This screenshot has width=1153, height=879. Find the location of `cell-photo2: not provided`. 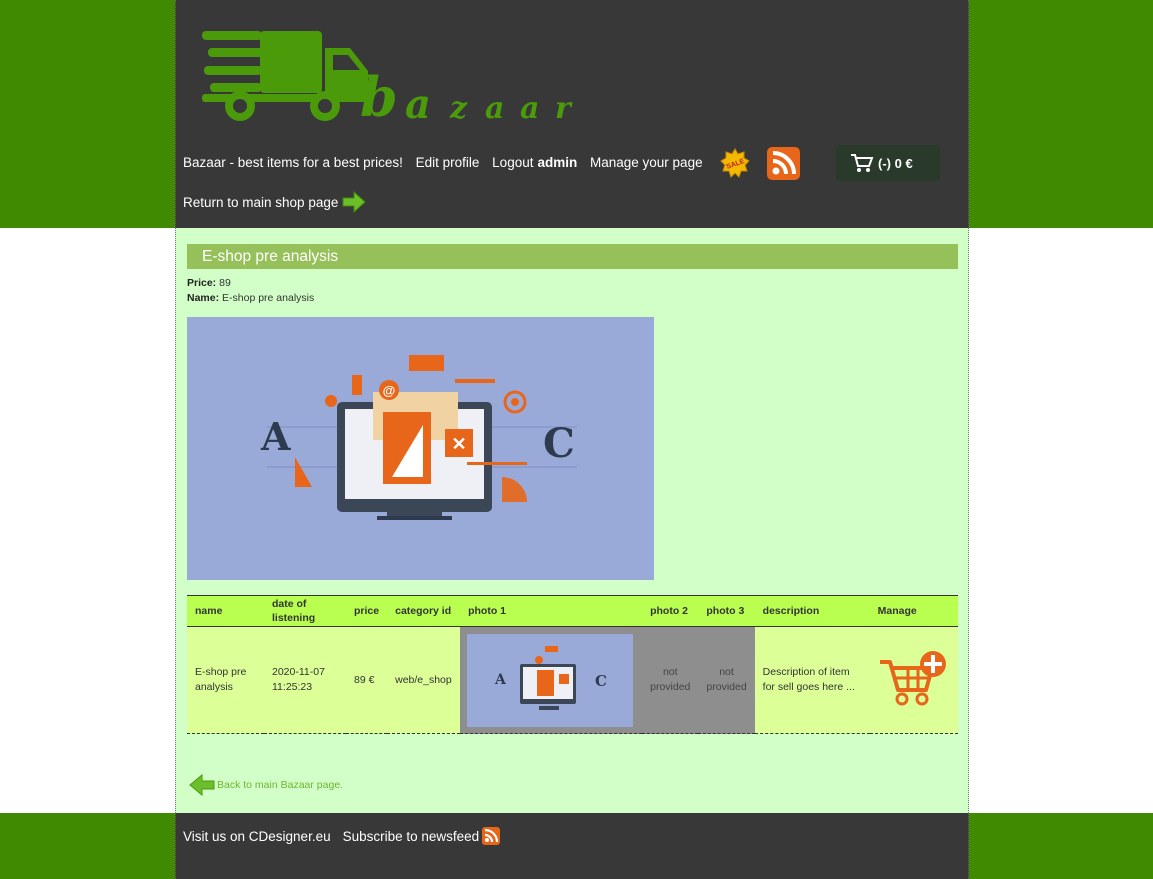

cell-photo2: not provided is located at coordinates (670, 680).